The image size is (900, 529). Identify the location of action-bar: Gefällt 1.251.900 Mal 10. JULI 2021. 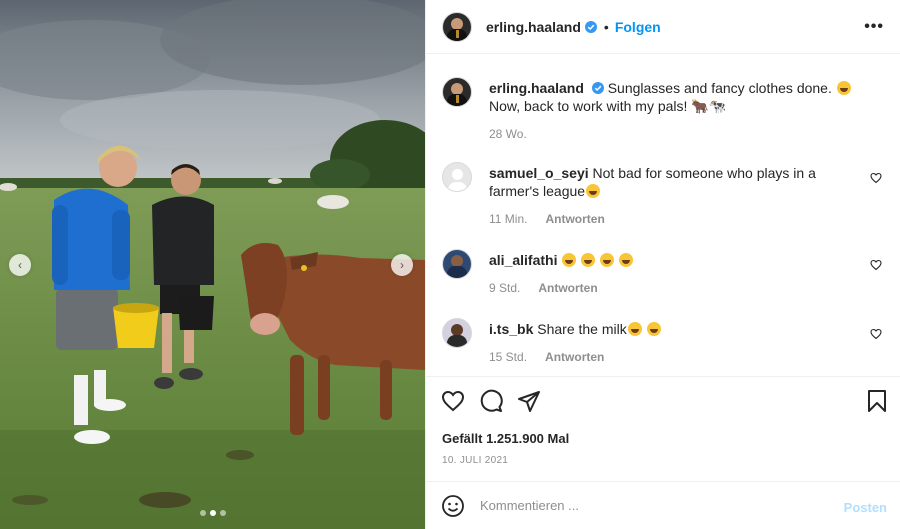
(663, 428).